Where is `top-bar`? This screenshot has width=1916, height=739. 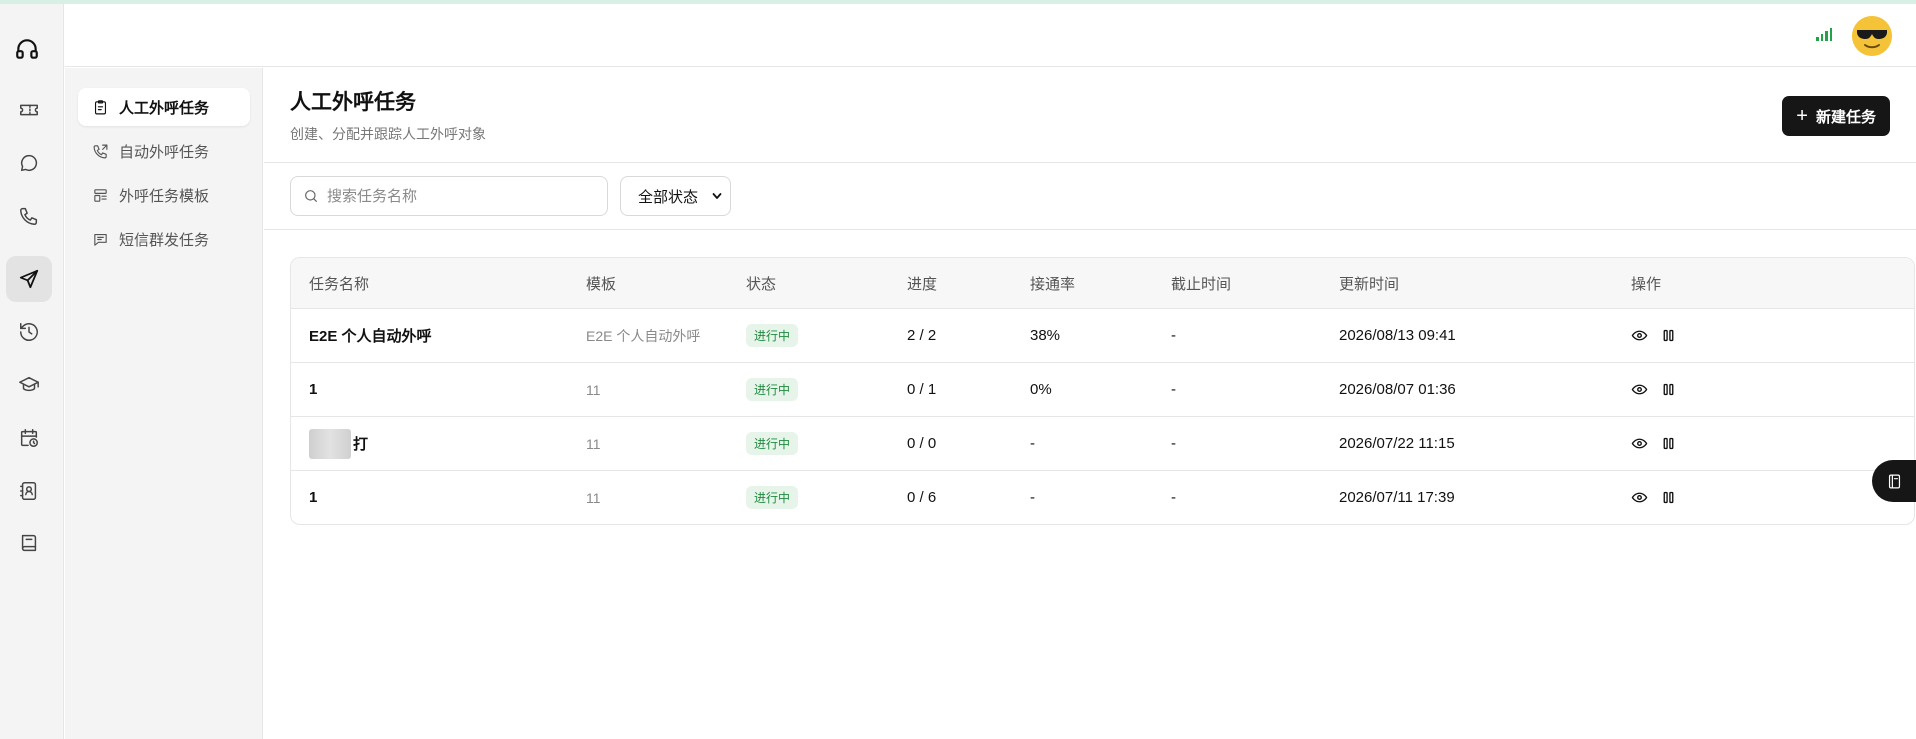 top-bar is located at coordinates (990, 35).